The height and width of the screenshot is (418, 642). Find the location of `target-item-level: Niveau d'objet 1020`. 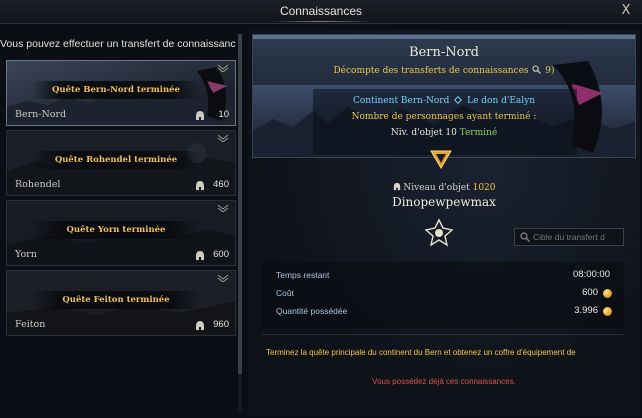

target-item-level: Niveau d'objet 1020 is located at coordinates (444, 187).